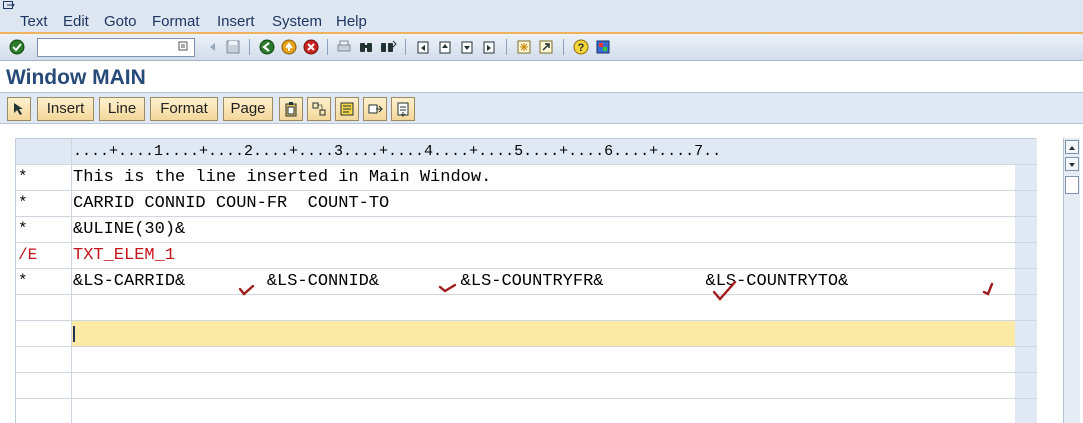 The width and height of the screenshot is (1083, 423). What do you see at coordinates (297, 21) in the screenshot?
I see `menu-system: System` at bounding box center [297, 21].